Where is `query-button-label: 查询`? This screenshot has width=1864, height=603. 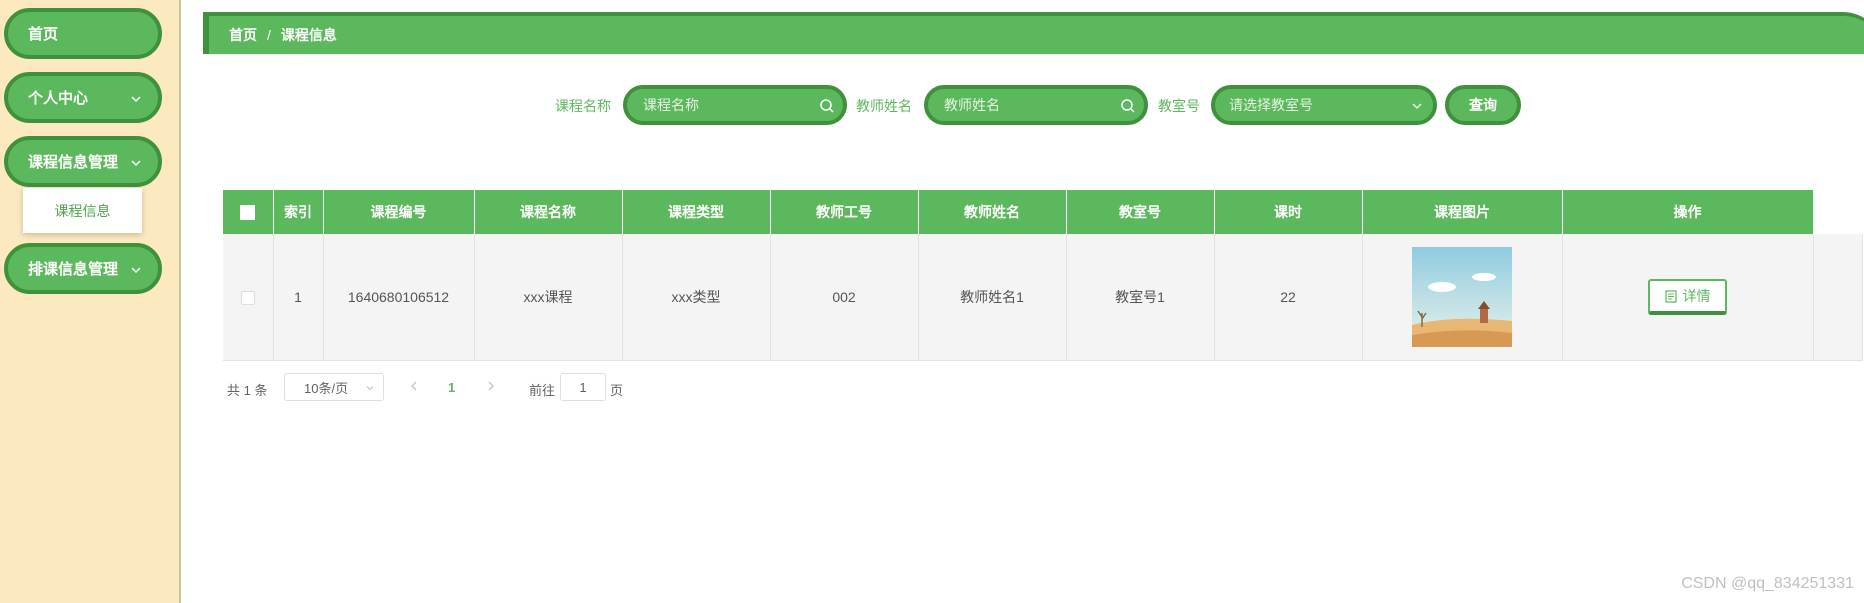 query-button-label: 查询 is located at coordinates (1483, 105).